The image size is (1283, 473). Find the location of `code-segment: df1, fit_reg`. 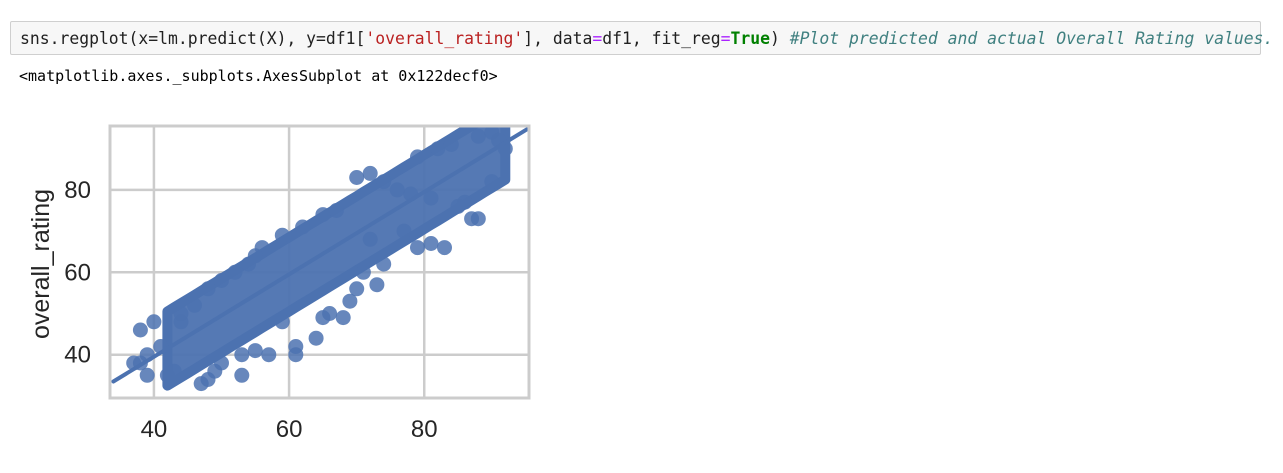

code-segment: df1, fit_reg is located at coordinates (661, 38).